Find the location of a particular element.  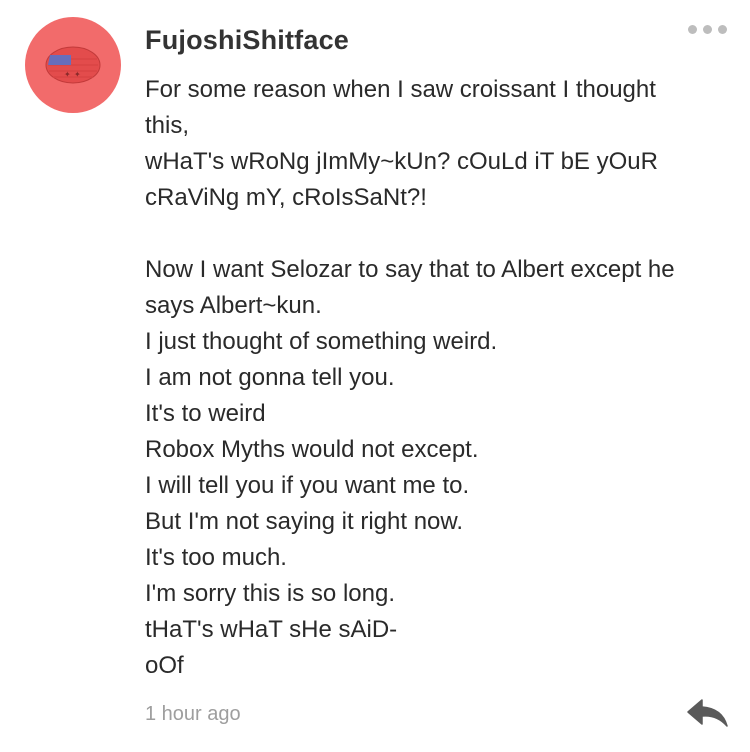

reply-arrow-icon is located at coordinates (707, 713).